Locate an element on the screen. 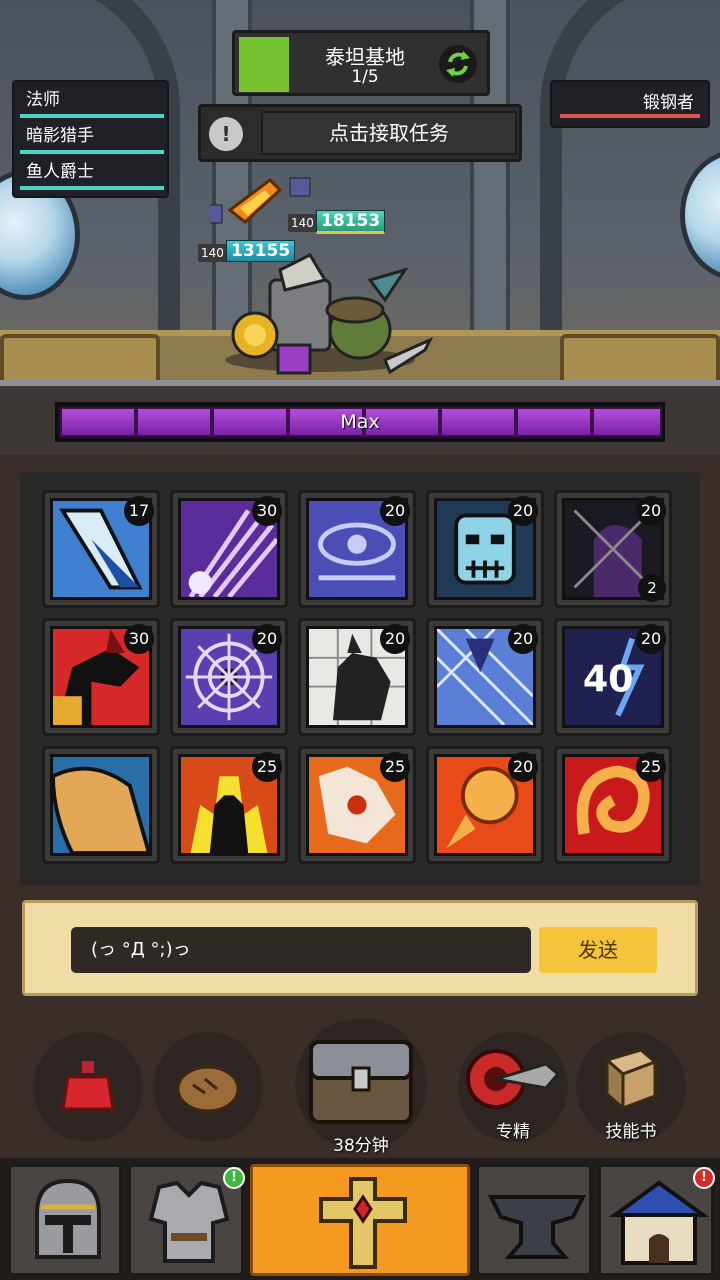 The image size is (720, 1280). rage-label: Max is located at coordinates (360, 422).